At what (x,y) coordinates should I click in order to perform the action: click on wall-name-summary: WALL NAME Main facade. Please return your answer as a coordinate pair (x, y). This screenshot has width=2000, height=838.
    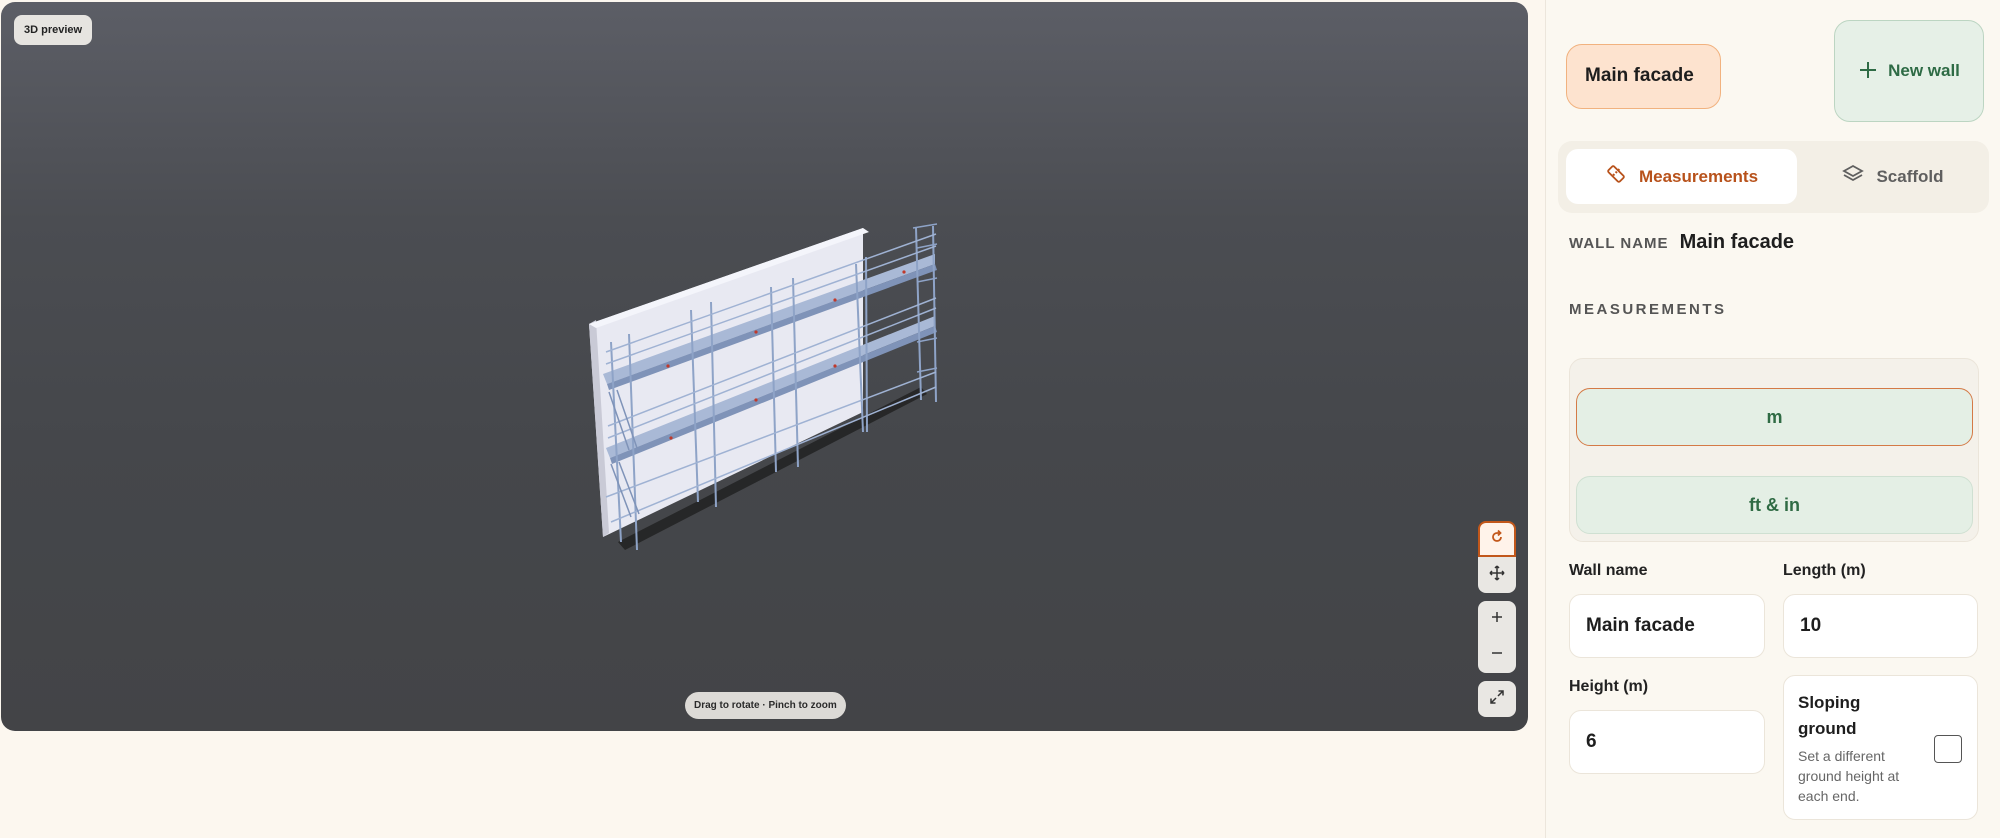
    Looking at the image, I should click on (1681, 242).